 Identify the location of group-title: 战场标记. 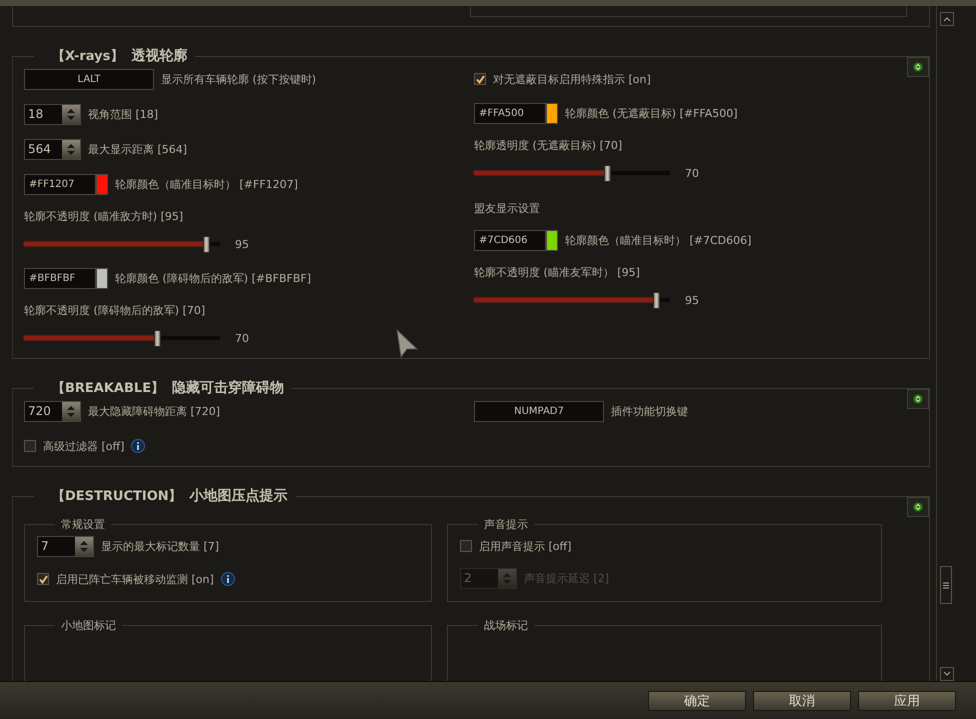
(506, 625).